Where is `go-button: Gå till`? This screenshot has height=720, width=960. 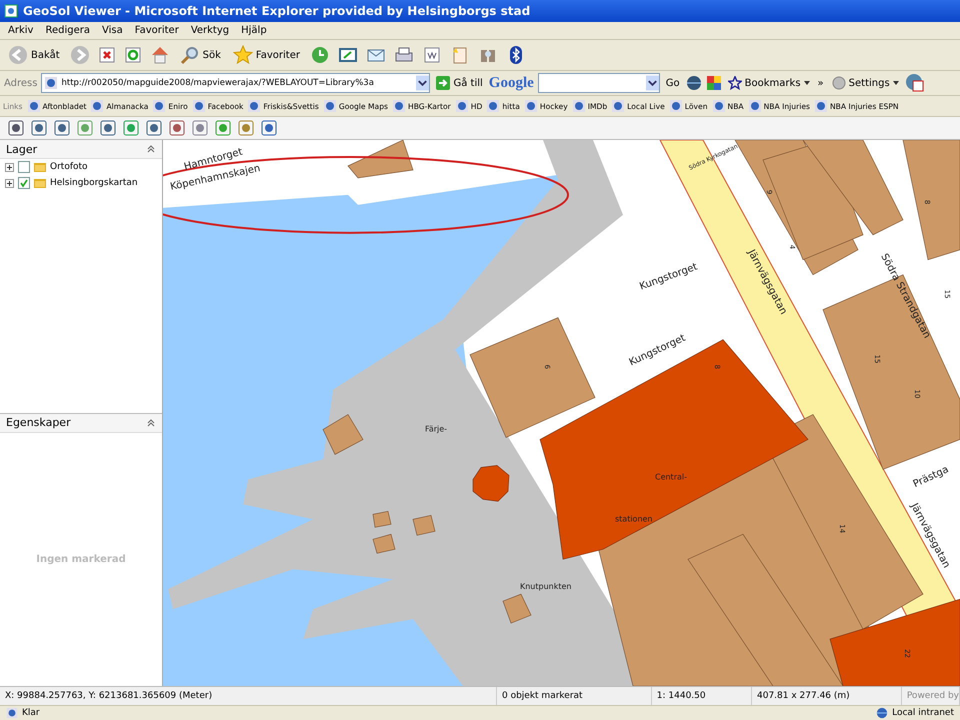
go-button: Gå till is located at coordinates (459, 83).